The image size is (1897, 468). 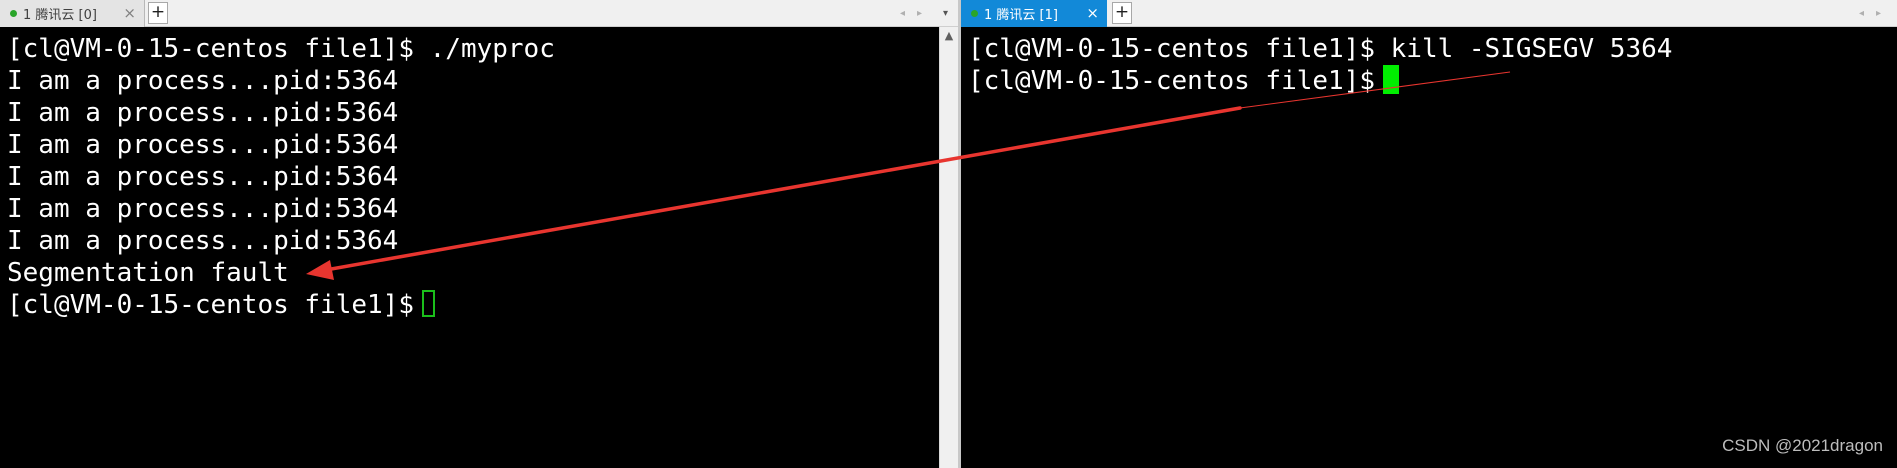 I want to click on cursor-active, so click(x=1391, y=79).